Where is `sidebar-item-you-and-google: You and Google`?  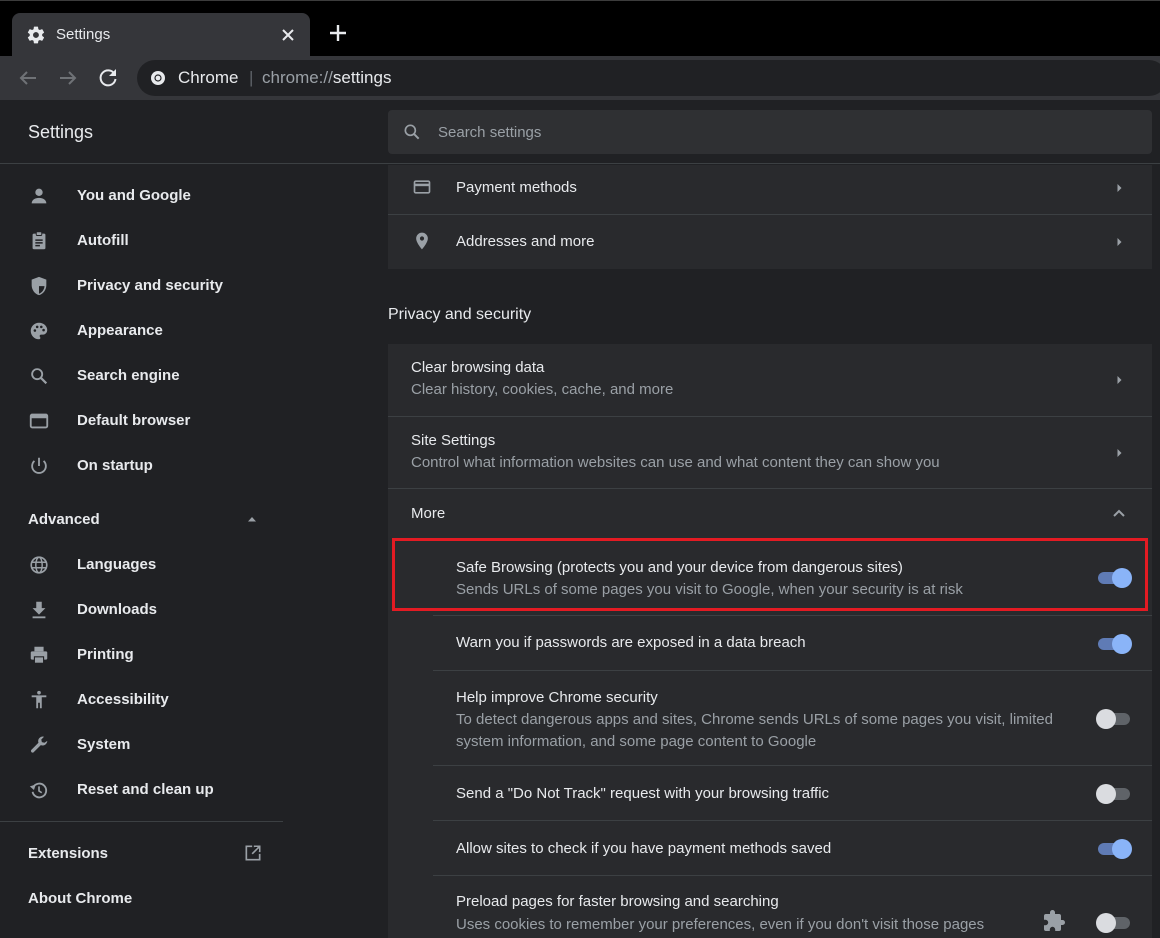
sidebar-item-you-and-google: You and Google is located at coordinates (141, 196).